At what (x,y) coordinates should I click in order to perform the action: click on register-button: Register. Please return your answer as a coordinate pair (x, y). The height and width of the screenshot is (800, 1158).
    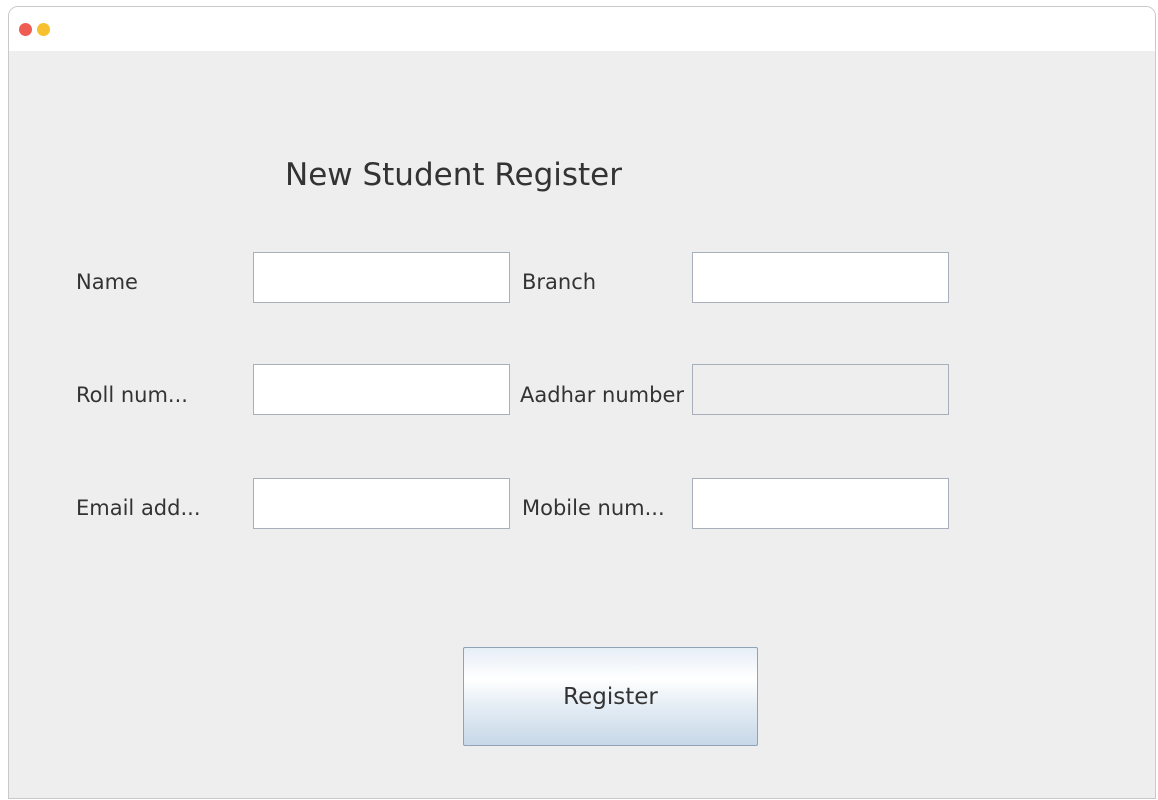
    Looking at the image, I should click on (610, 696).